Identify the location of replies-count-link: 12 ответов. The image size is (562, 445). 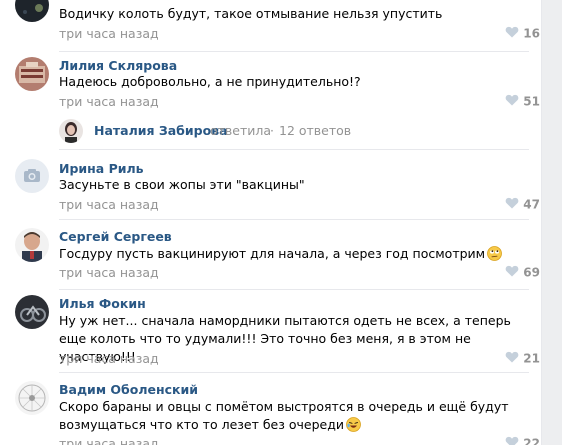
(315, 130).